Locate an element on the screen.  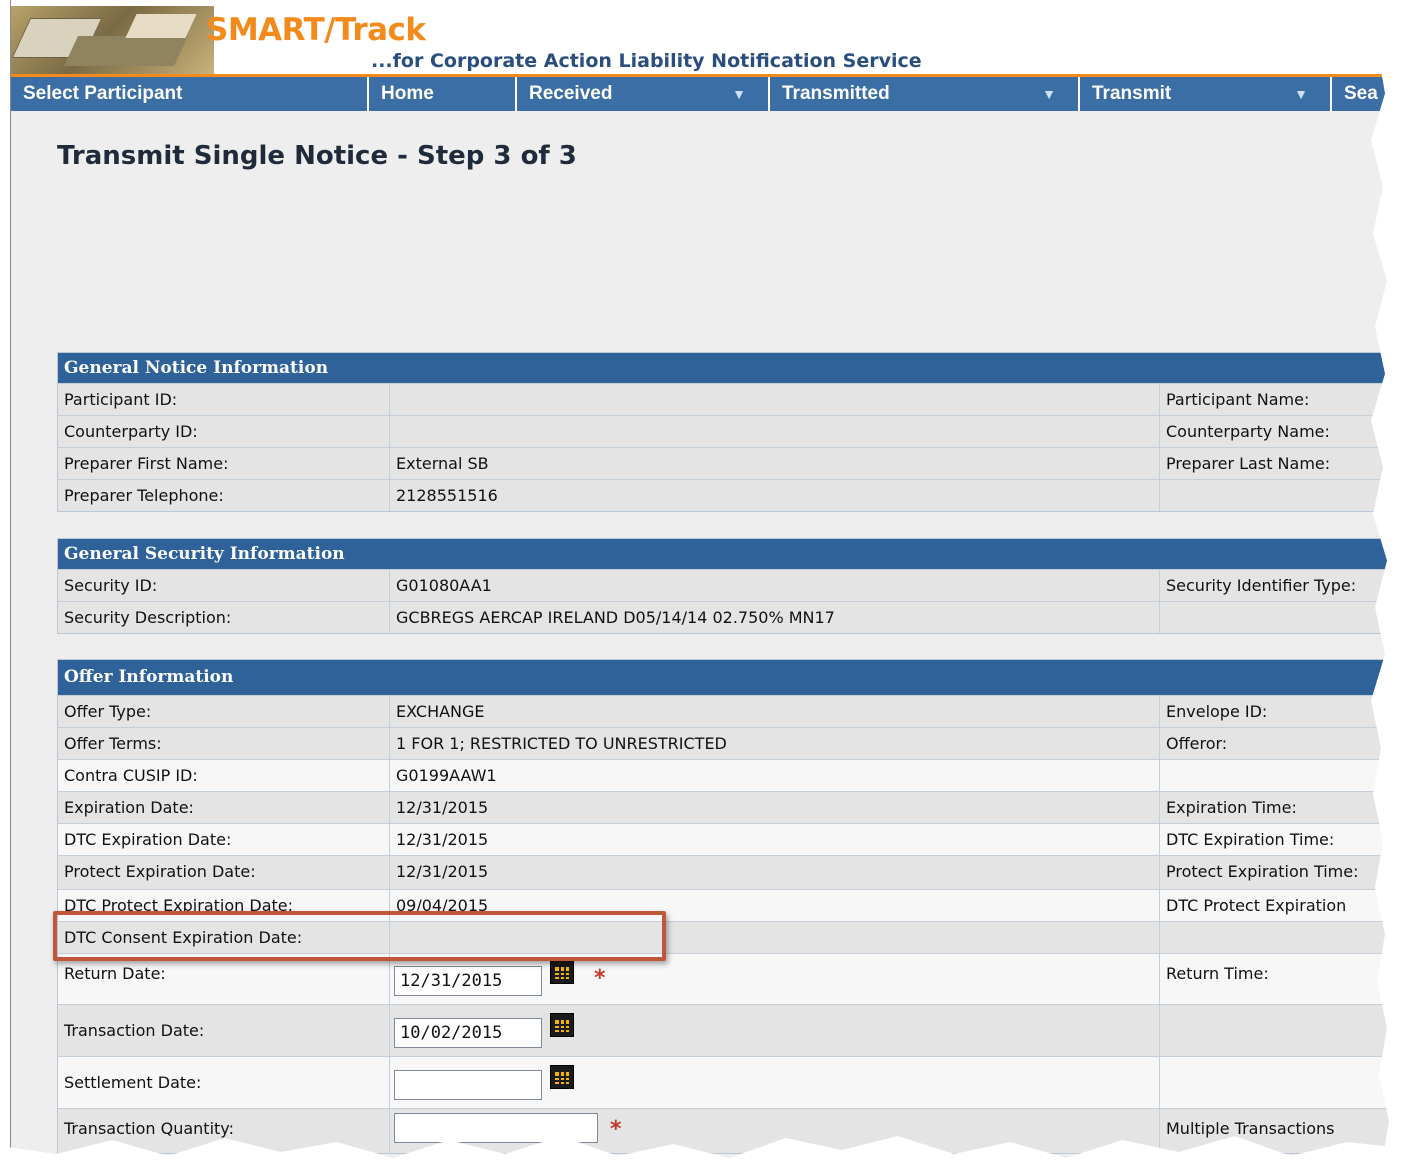
table-row: Participant ID: Participant Name: is located at coordinates (730, 399).